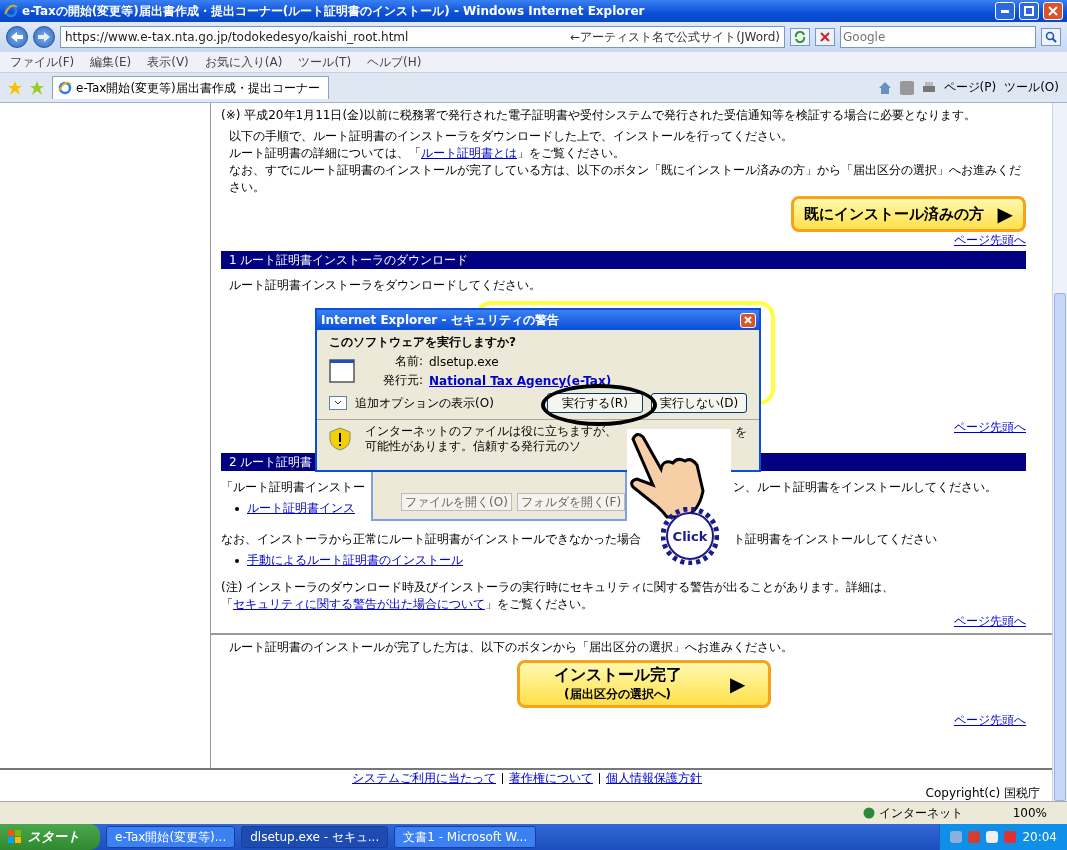  What do you see at coordinates (699, 403) in the screenshot?
I see `dialog-button: 実行しない(D)` at bounding box center [699, 403].